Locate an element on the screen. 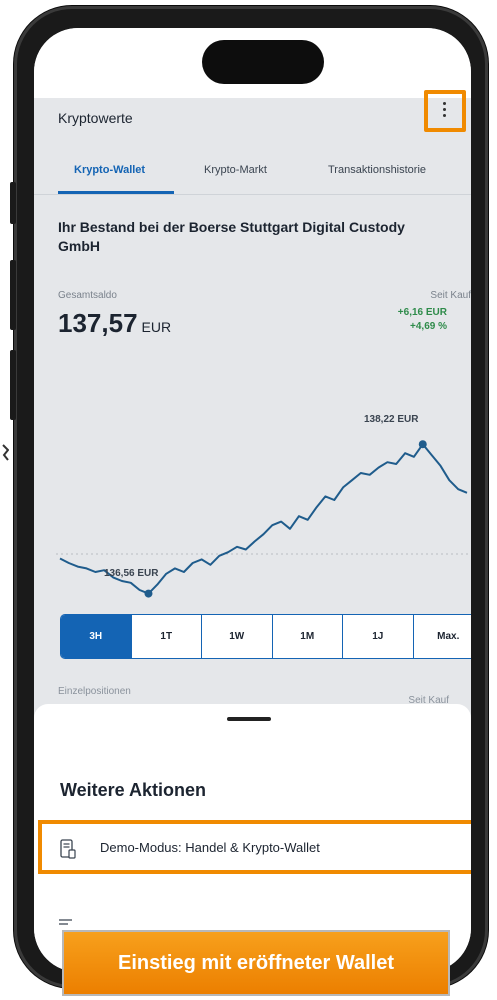 Image resolution: width=497 pixels, height=1000 pixels. chart-max-point is located at coordinates (422, 444).